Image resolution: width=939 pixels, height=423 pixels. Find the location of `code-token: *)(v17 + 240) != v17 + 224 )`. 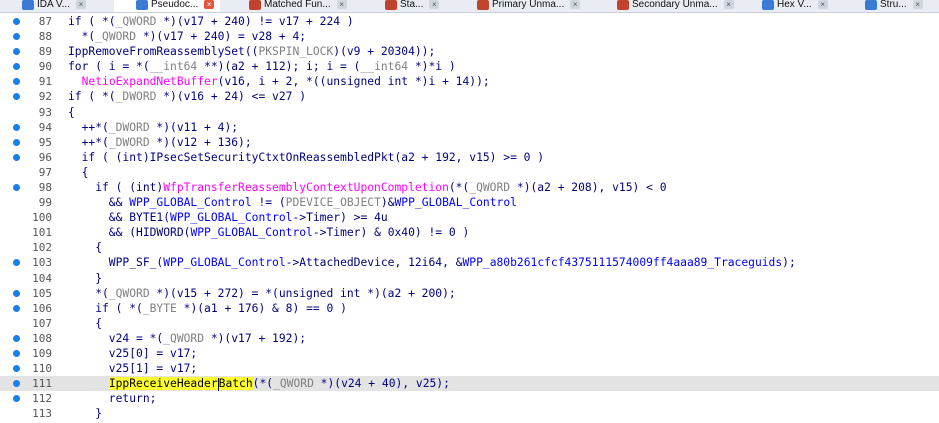

code-token: *)(v17 + 240) != v17 + 224 ) is located at coordinates (255, 21).